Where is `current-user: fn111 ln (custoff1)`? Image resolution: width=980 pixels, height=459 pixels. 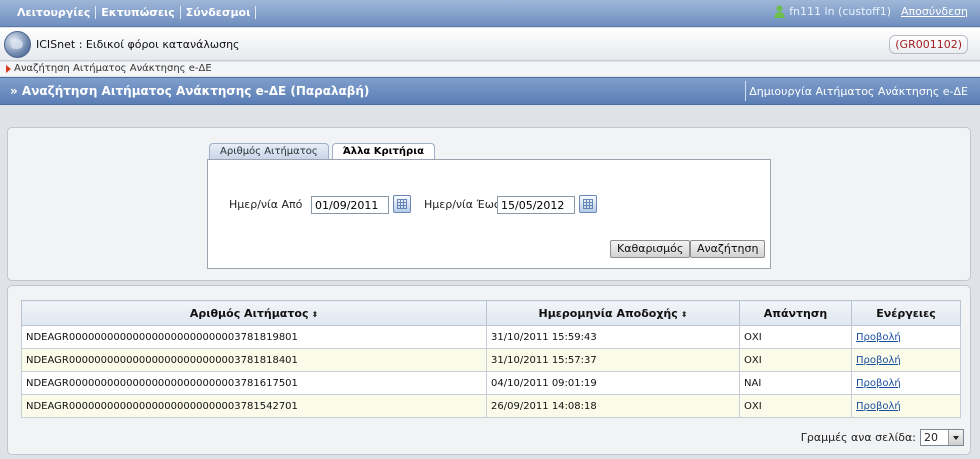 current-user: fn111 ln (custoff1) is located at coordinates (832, 11).